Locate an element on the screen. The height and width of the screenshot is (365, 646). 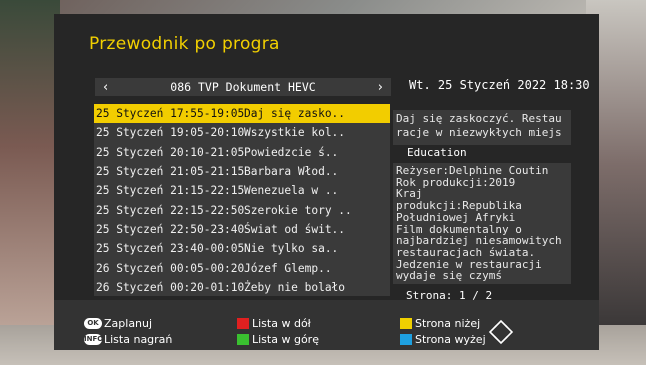
program-row: 25 Styczeń 22:15-22:50 Szerokie tory .. is located at coordinates (242, 209).